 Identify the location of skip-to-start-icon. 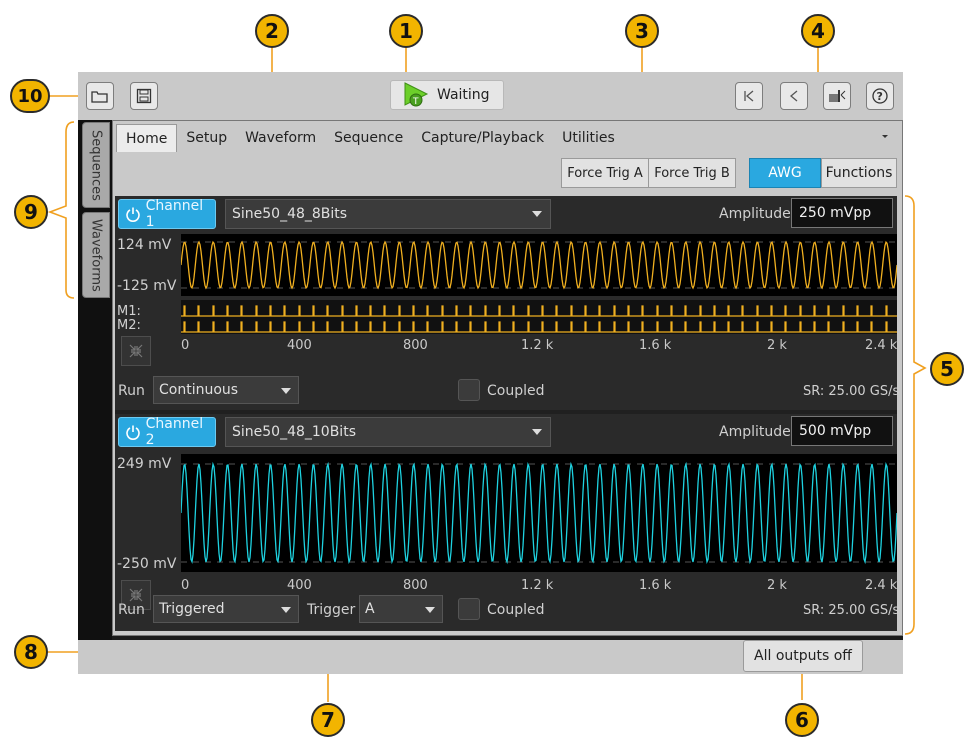
(749, 96).